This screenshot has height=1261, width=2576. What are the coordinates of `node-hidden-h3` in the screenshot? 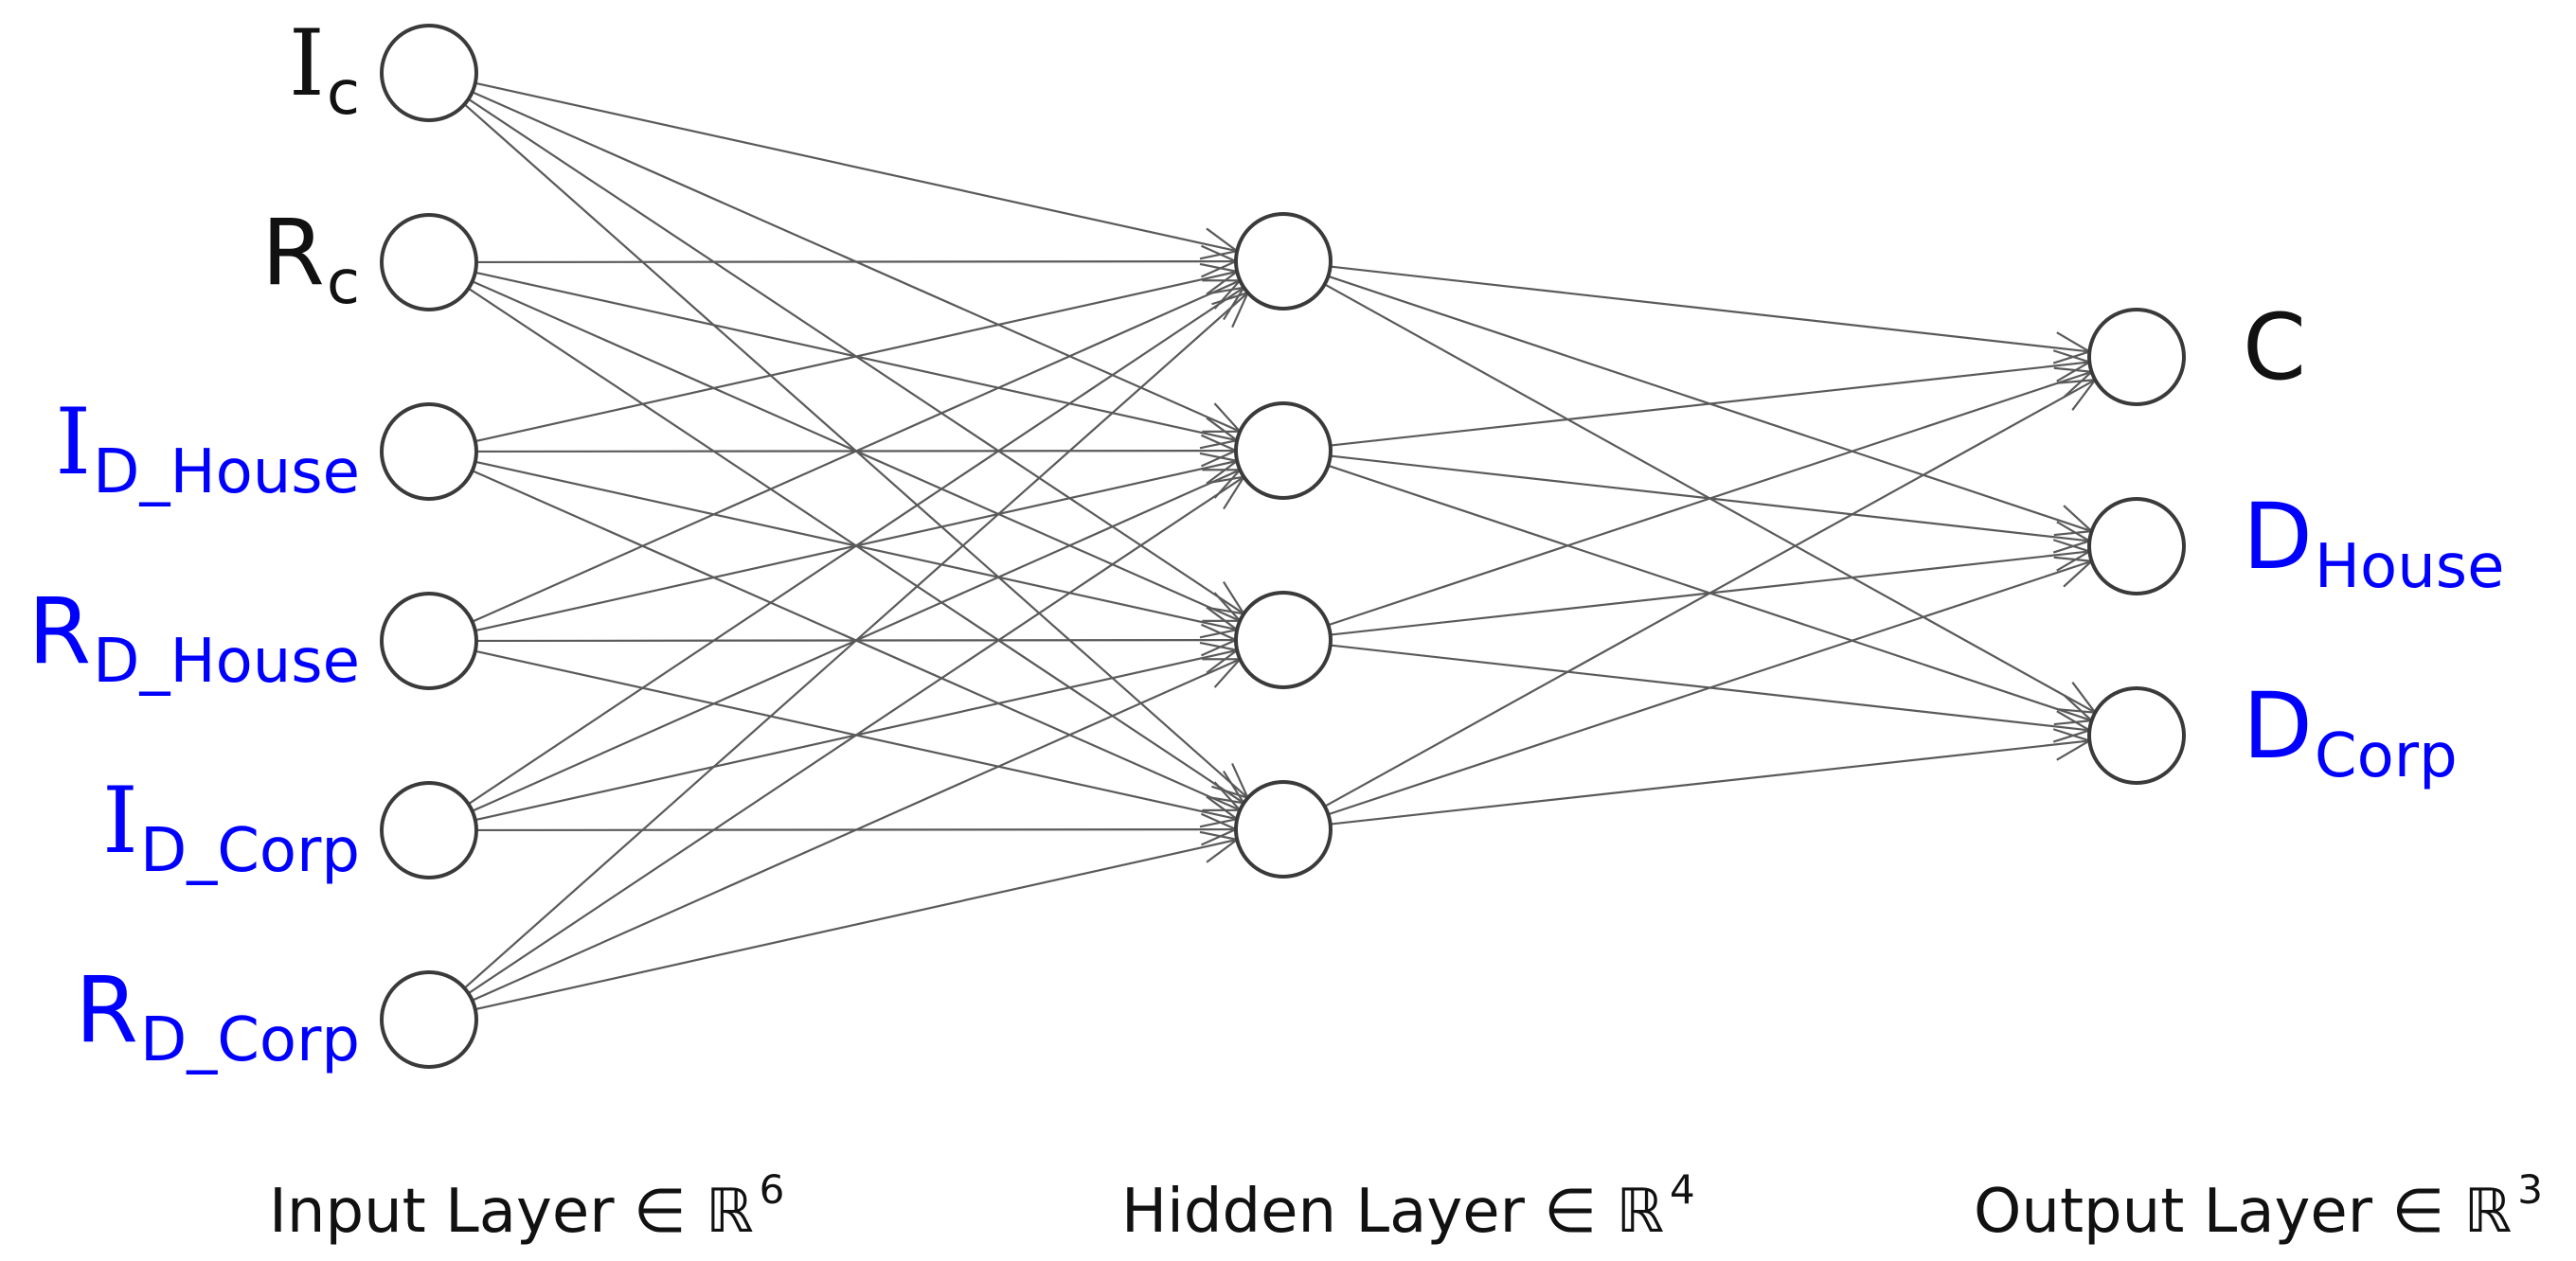 It's located at (1283, 640).